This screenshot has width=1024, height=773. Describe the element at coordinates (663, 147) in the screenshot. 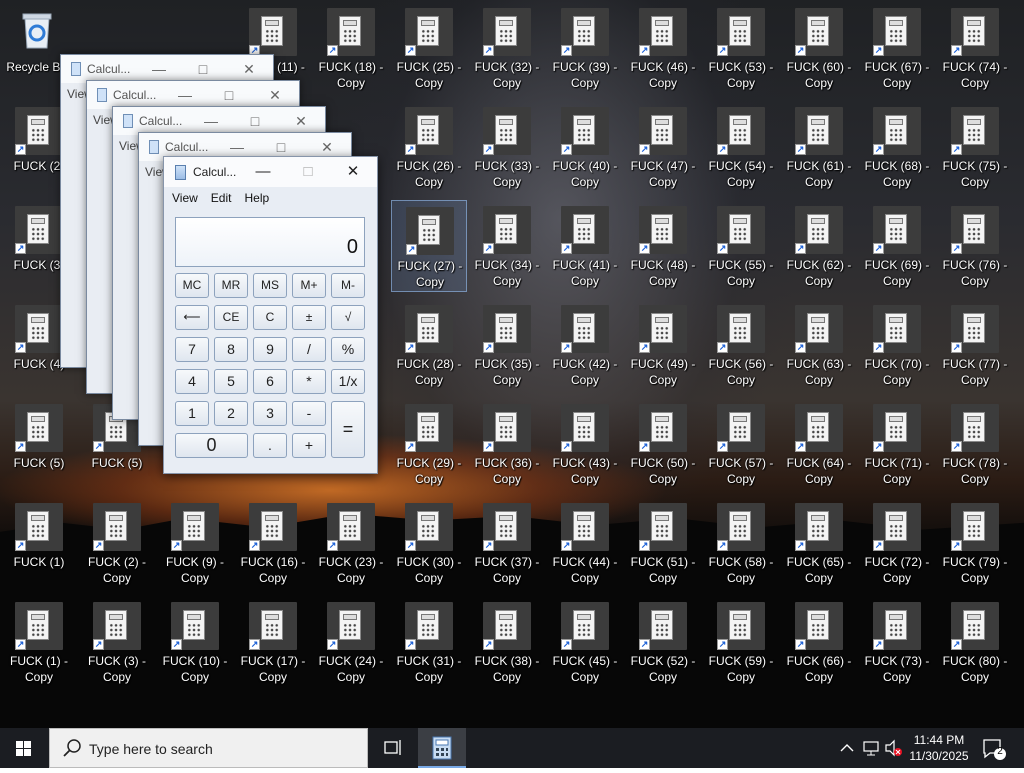

I see `desktop-shortcut: ↗ FUCK (47) - Copy` at that location.